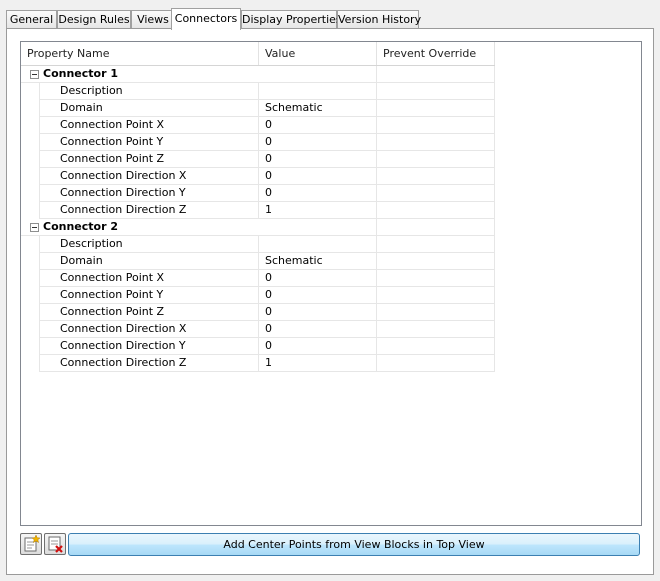  I want to click on delete-connector-icon, so click(55, 544).